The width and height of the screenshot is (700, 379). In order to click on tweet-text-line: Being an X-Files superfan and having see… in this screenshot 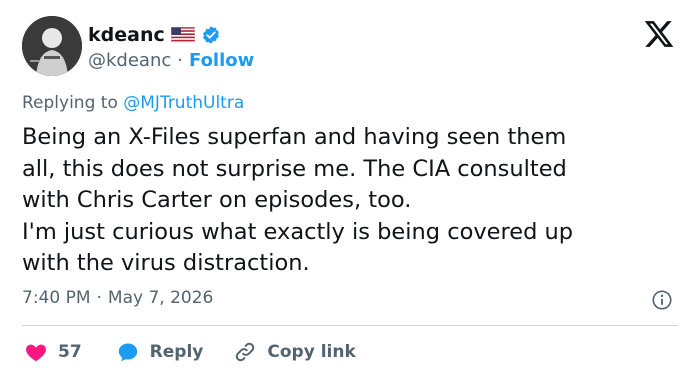, I will do `click(294, 137)`.